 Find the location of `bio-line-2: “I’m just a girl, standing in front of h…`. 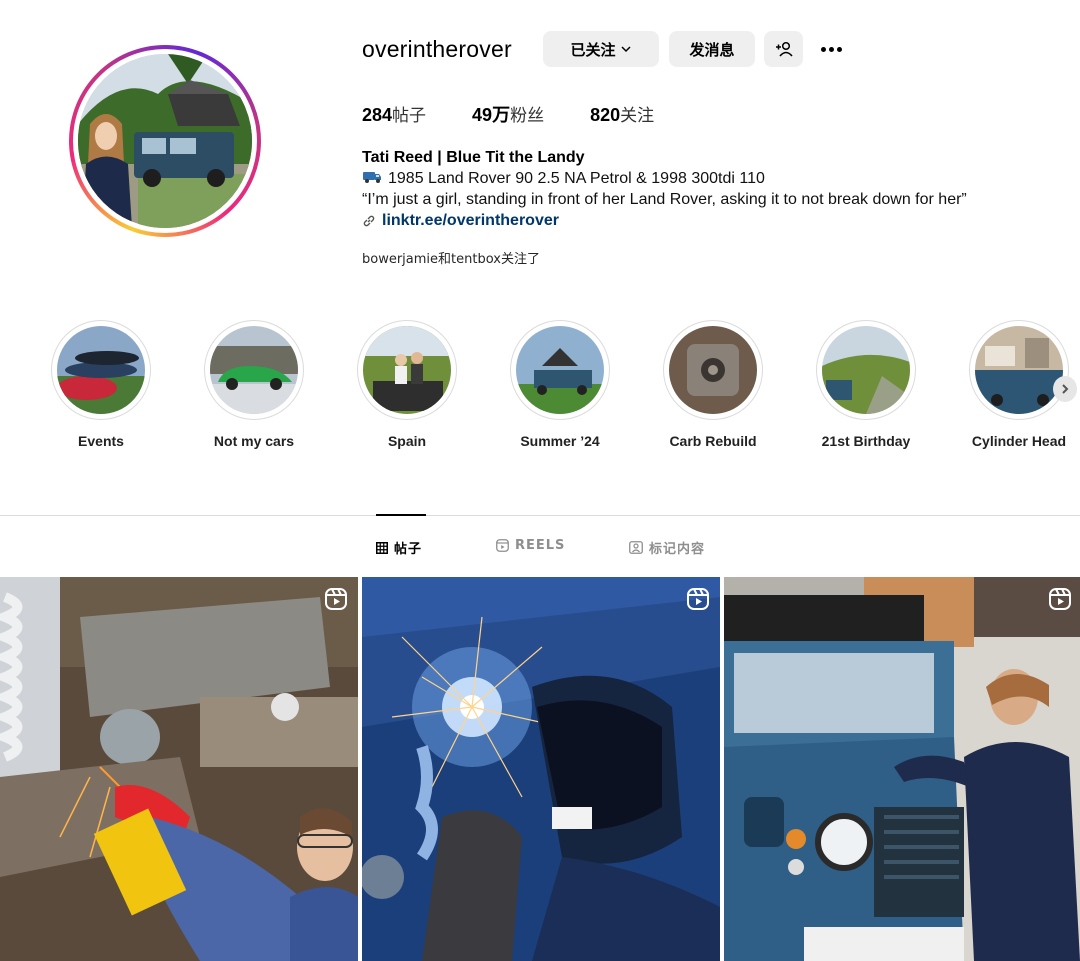

bio-line-2: “I’m just a girl, standing in front of h… is located at coordinates (664, 199).